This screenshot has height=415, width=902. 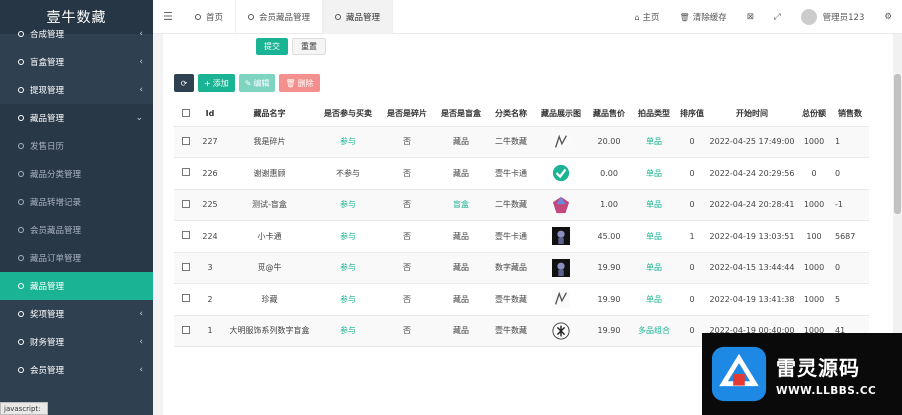 What do you see at coordinates (654, 205) in the screenshot?
I see `cell-ptype: 单品` at bounding box center [654, 205].